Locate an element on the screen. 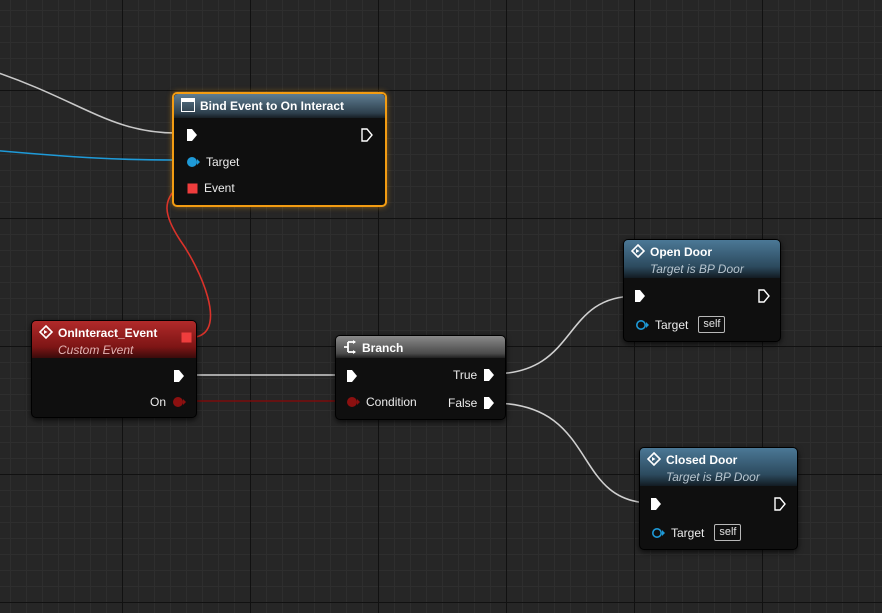 The image size is (882, 613). exec-wire-false-closed is located at coordinates (572, 453).